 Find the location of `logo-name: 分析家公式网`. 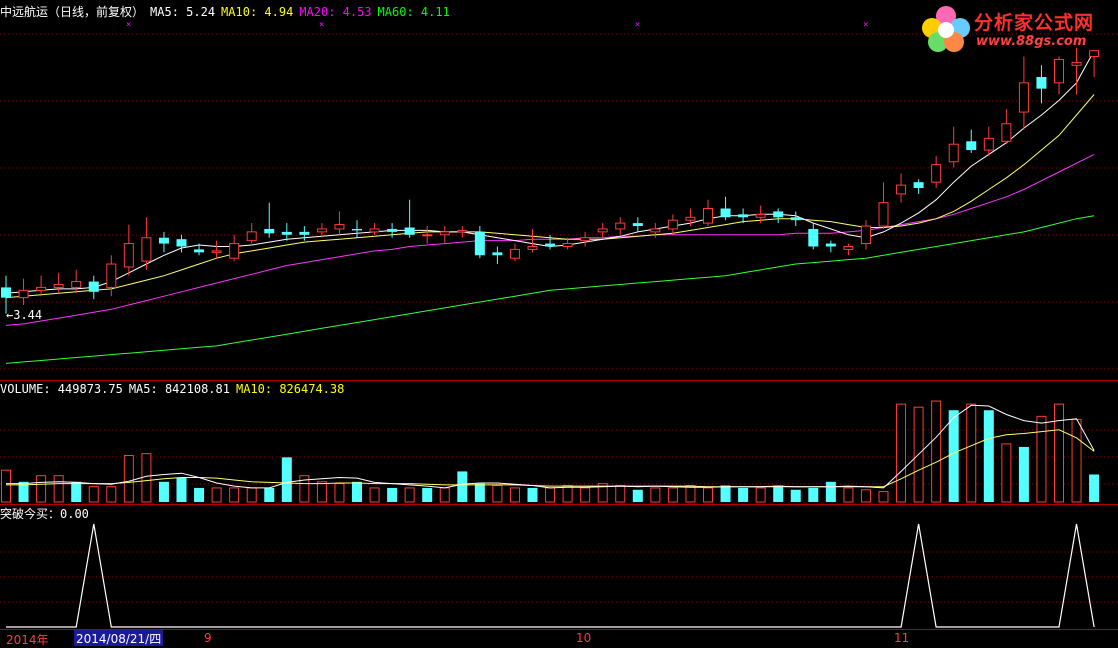

logo-name: 分析家公式网 is located at coordinates (1034, 23).